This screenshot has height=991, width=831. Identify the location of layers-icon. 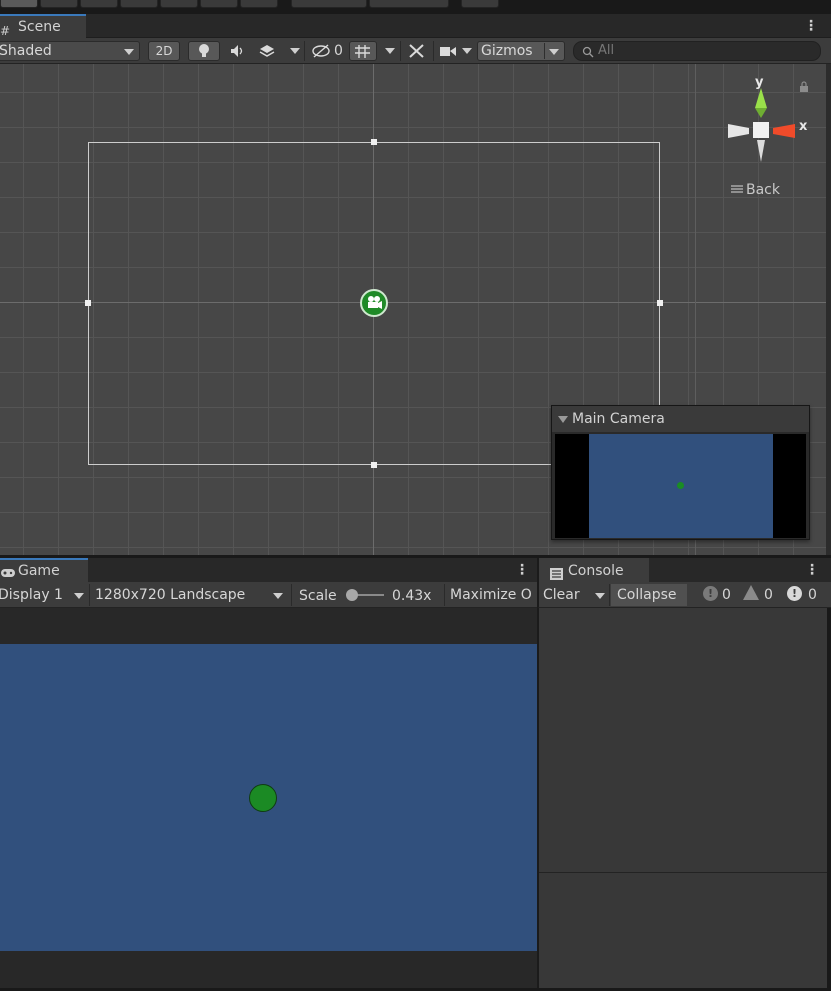
(267, 51).